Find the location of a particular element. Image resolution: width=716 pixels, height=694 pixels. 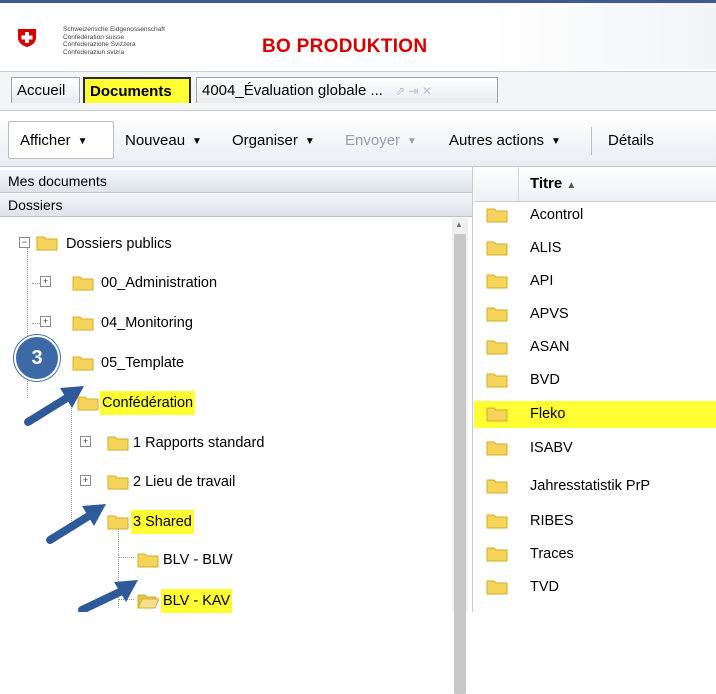

tree-scrollbar: ▲ is located at coordinates (460, 456).